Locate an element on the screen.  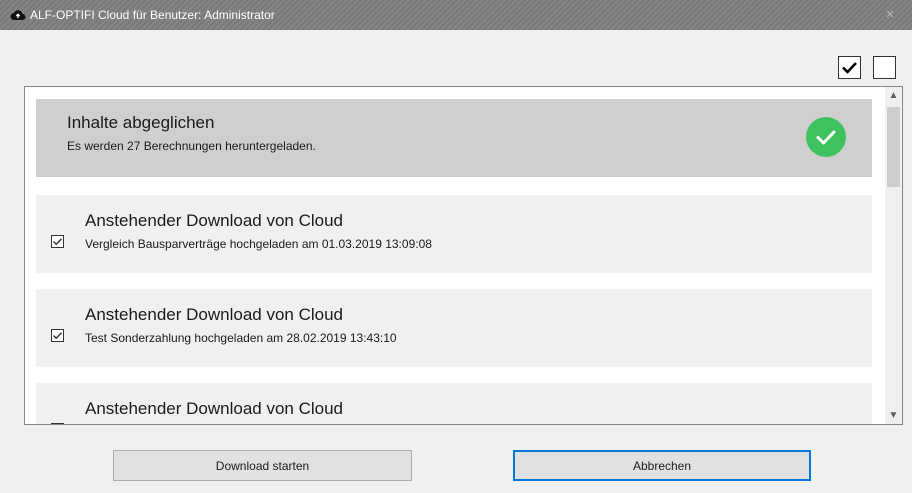
checkbox-checked-icon is located at coordinates (849, 68).